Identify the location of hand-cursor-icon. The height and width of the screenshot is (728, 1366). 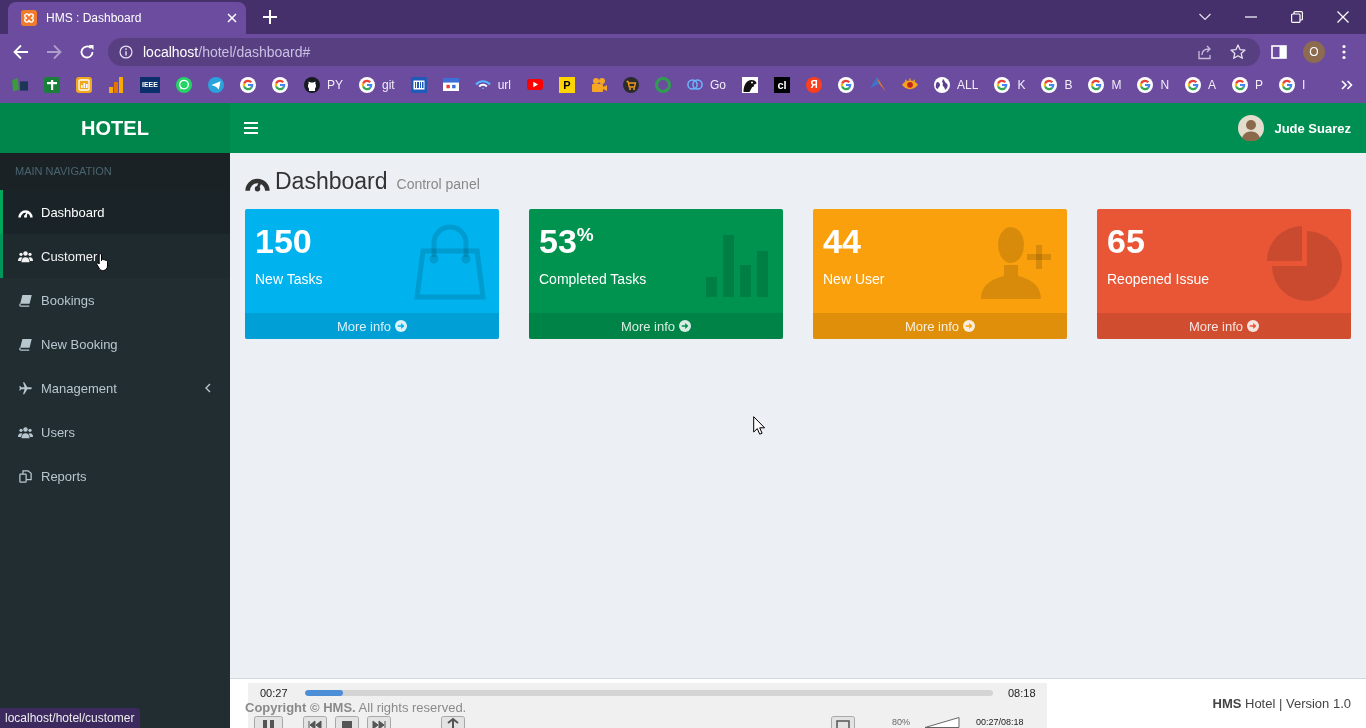
(103, 262).